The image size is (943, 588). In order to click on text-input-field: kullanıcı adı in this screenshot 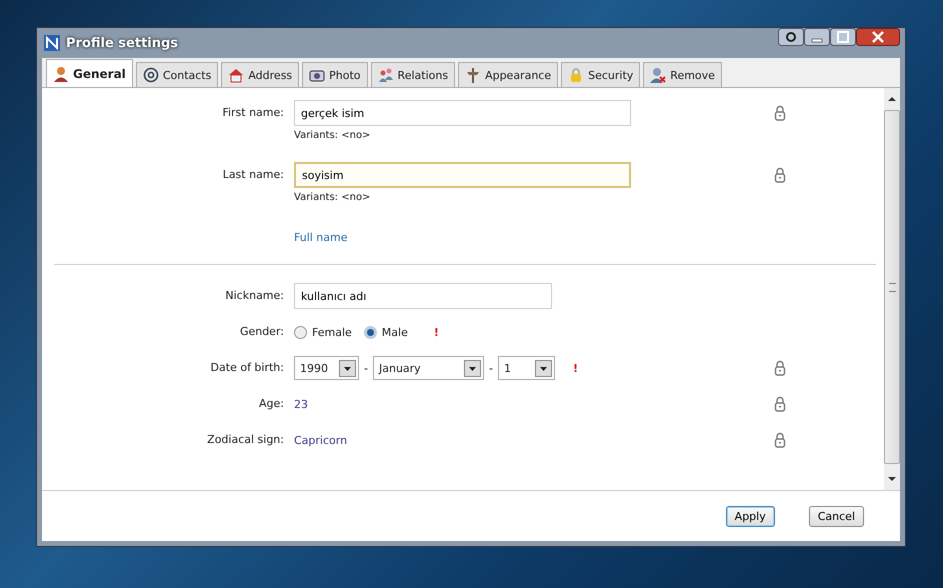, I will do `click(423, 296)`.